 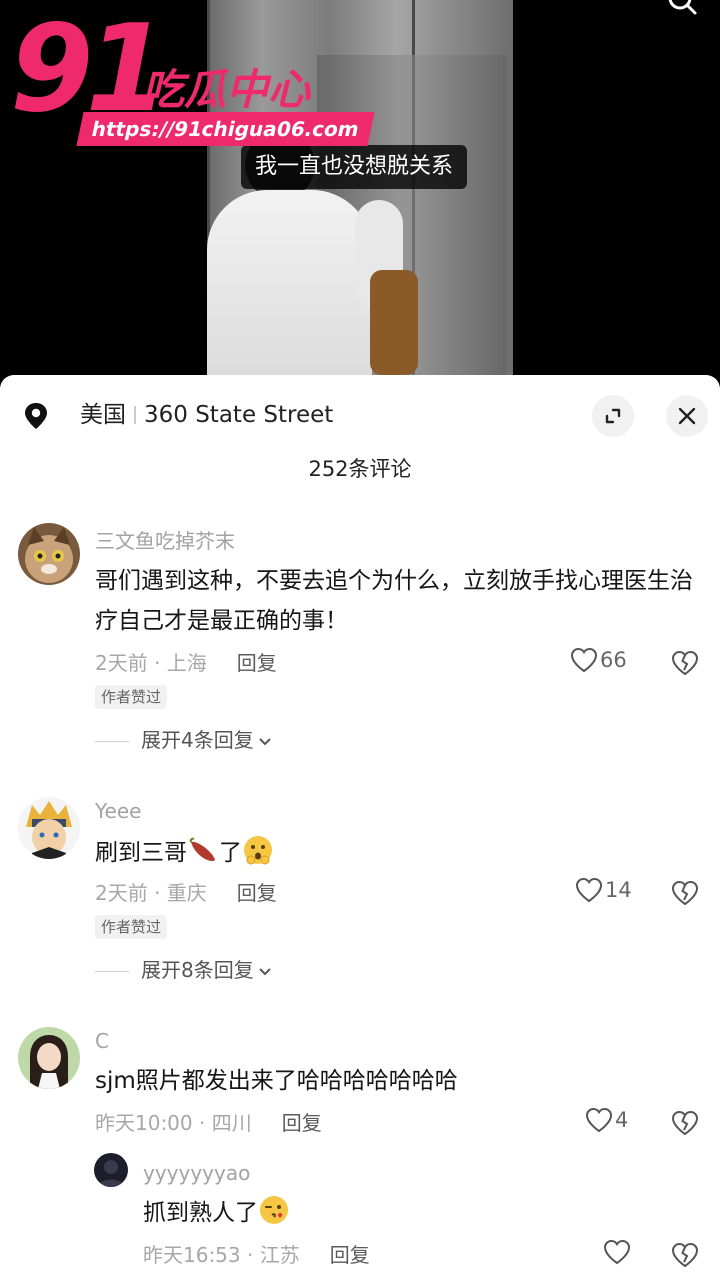 What do you see at coordinates (226, 89) in the screenshot?
I see `watermark-name: 吃瓜中心` at bounding box center [226, 89].